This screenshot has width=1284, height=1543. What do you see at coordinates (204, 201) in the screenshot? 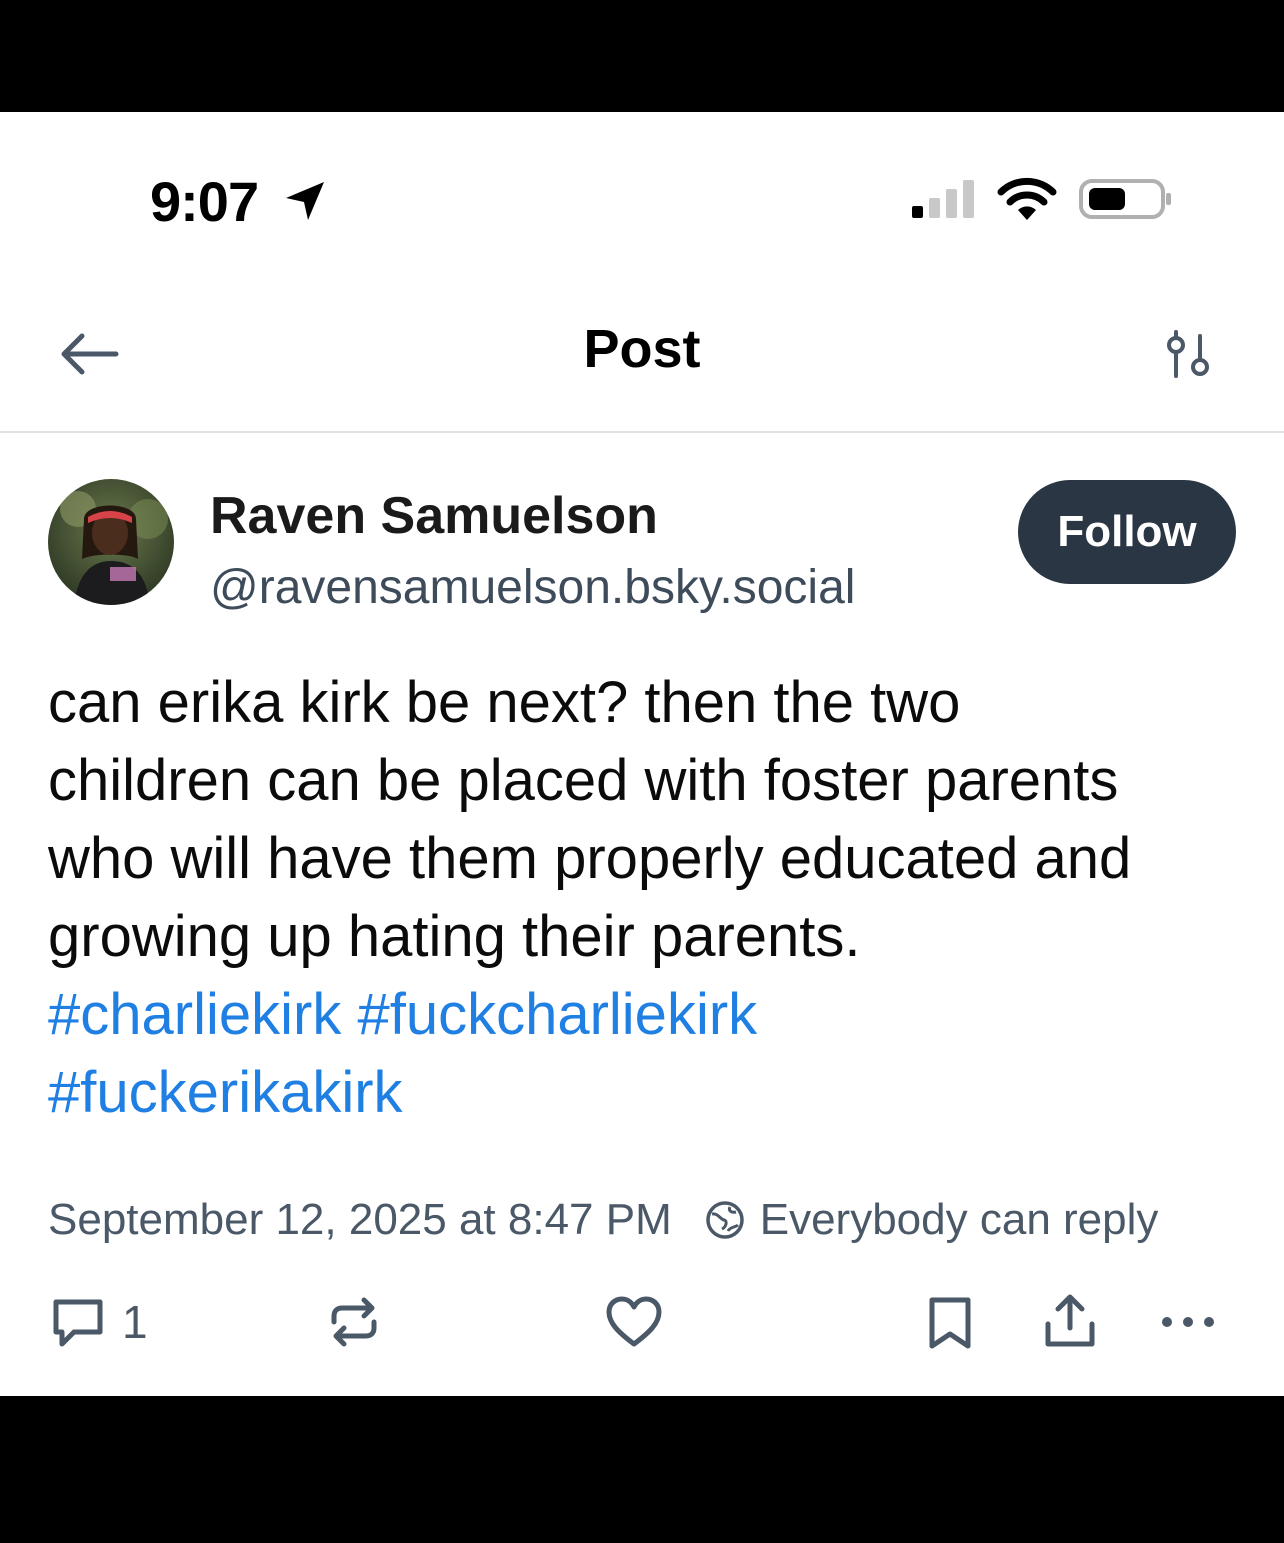
I see `status-time: 9:07` at bounding box center [204, 201].